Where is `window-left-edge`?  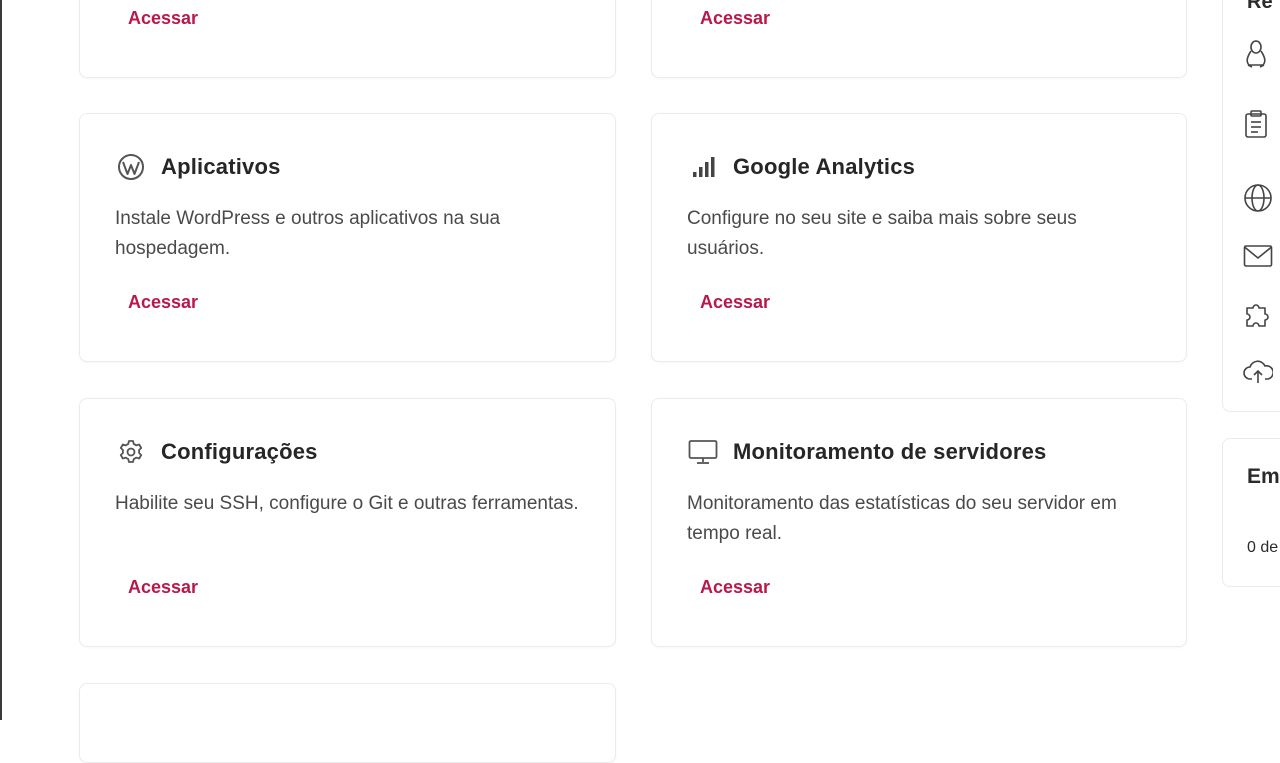 window-left-edge is located at coordinates (1, 360).